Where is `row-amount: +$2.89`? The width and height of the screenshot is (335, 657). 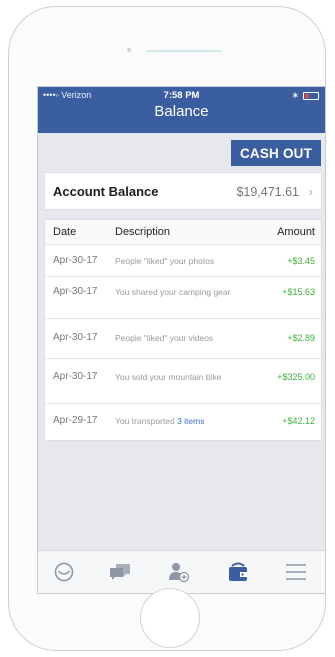 row-amount: +$2.89 is located at coordinates (301, 338).